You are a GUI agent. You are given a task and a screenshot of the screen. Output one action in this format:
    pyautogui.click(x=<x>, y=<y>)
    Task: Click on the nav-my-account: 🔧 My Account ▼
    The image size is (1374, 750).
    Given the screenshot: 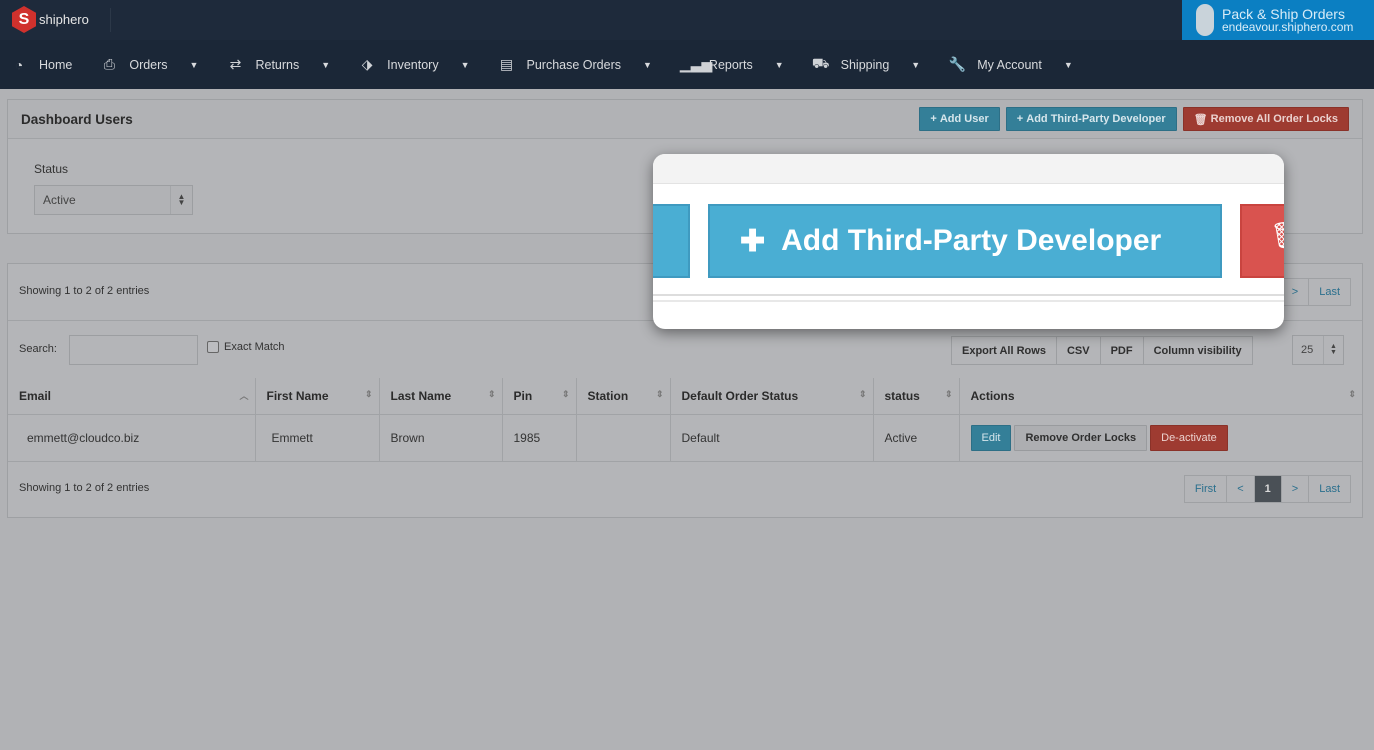 What is the action you would take?
    pyautogui.click(x=1010, y=64)
    